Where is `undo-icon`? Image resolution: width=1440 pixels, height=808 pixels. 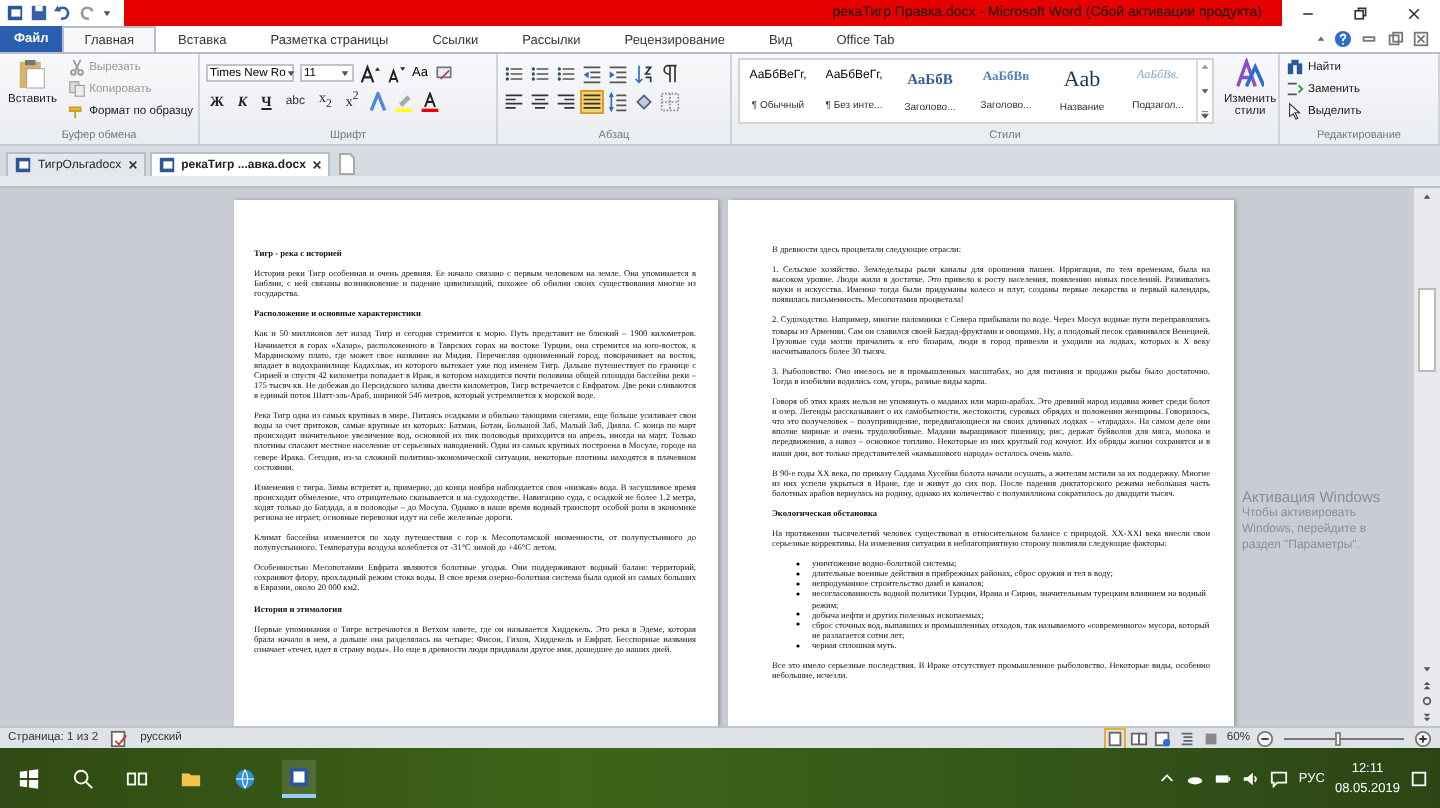 undo-icon is located at coordinates (63, 13).